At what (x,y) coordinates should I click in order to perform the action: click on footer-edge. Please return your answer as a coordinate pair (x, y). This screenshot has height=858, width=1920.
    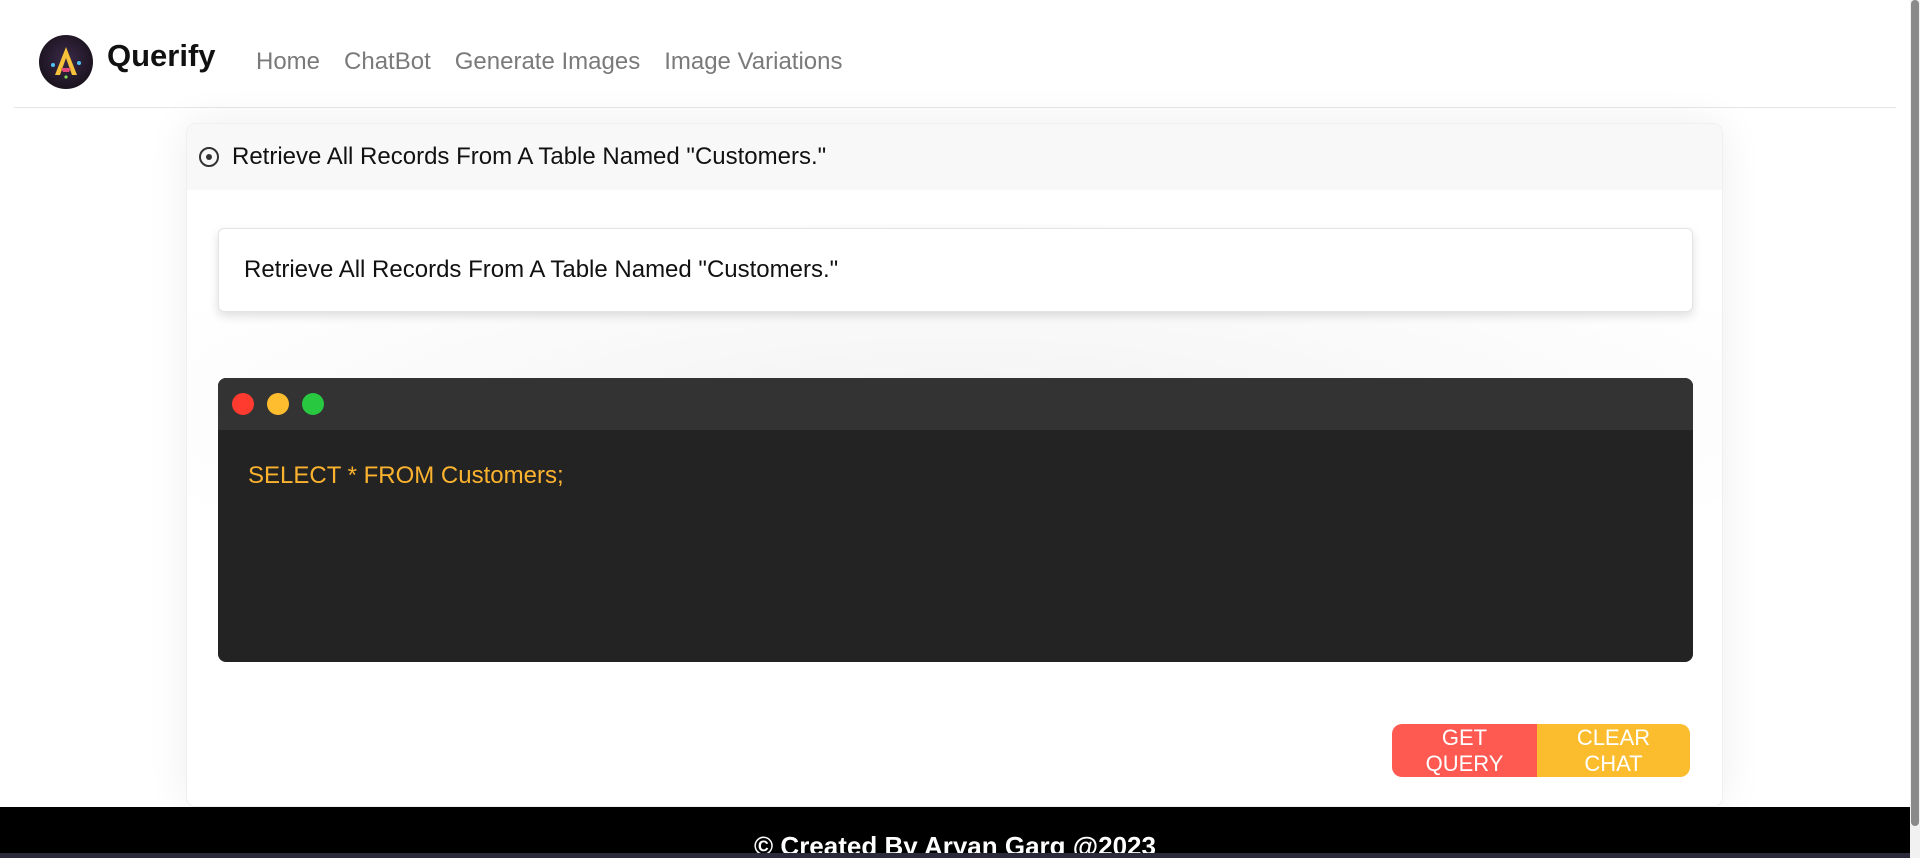
    Looking at the image, I should click on (955, 855).